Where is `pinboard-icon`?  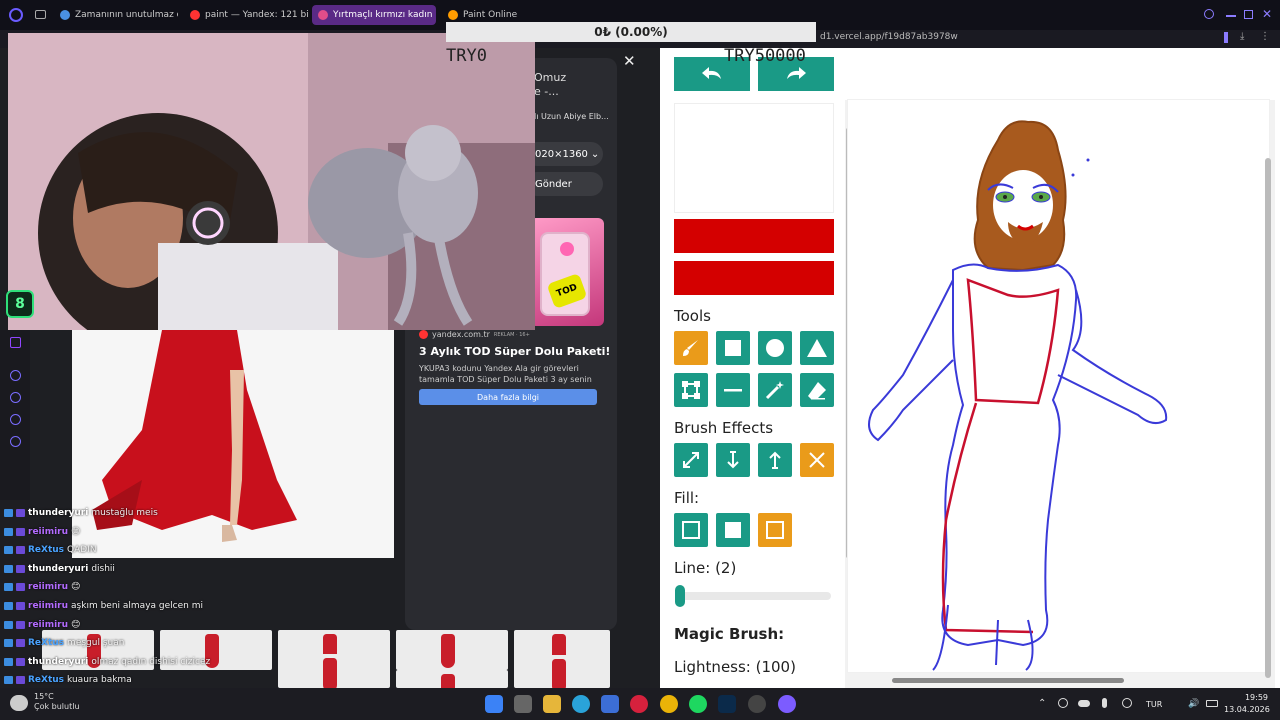
pinboard-icon is located at coordinates (15, 419).